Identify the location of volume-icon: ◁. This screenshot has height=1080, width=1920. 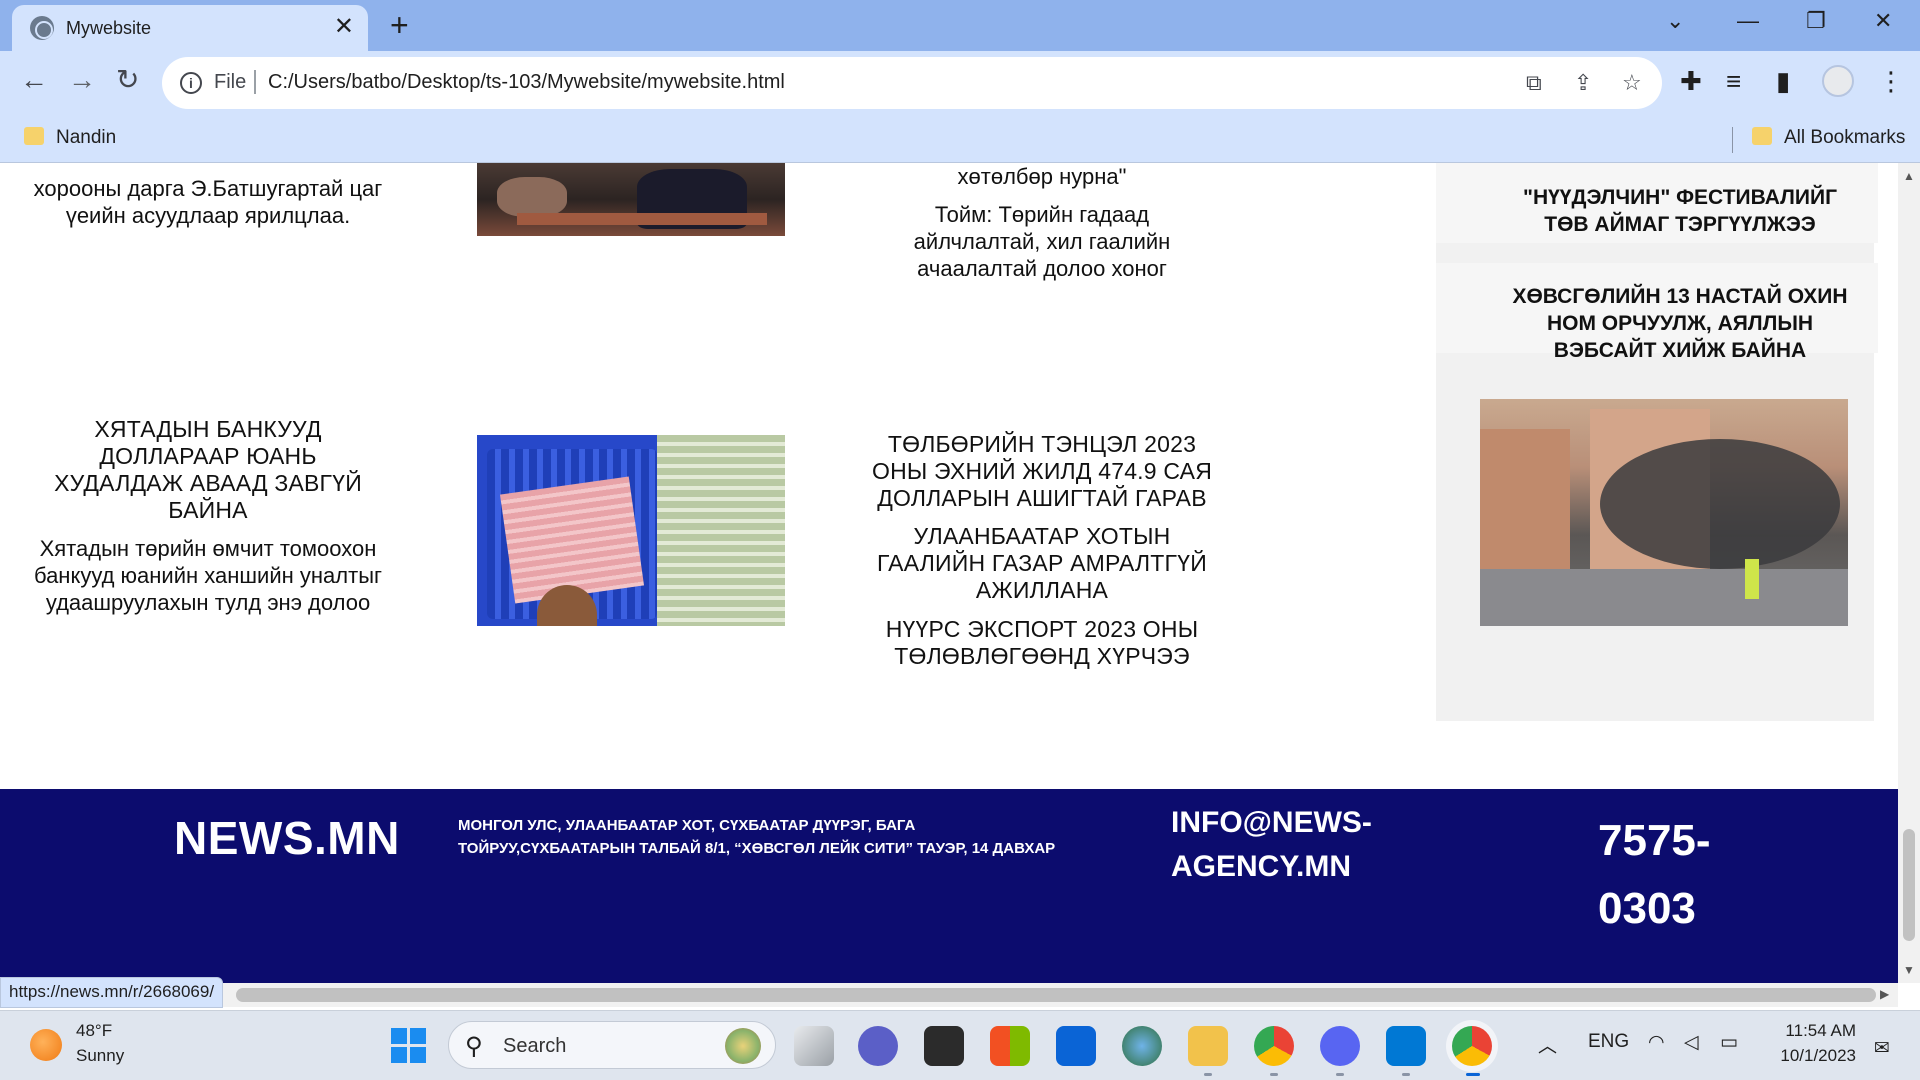
(1691, 1042).